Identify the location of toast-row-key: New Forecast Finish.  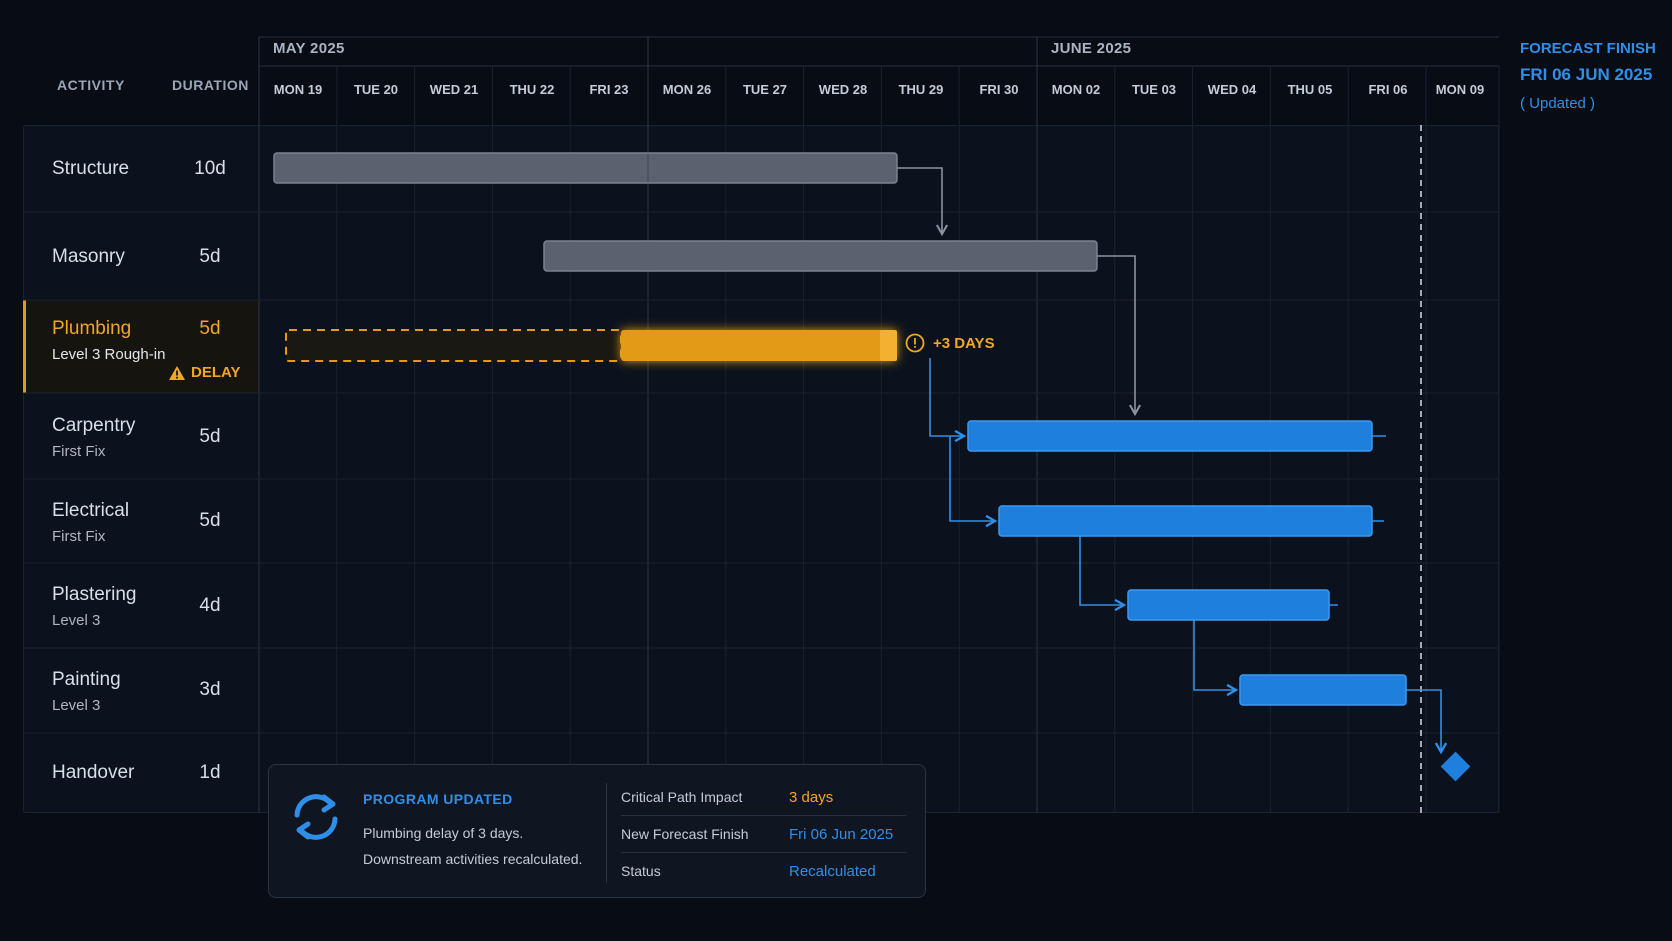
(685, 834).